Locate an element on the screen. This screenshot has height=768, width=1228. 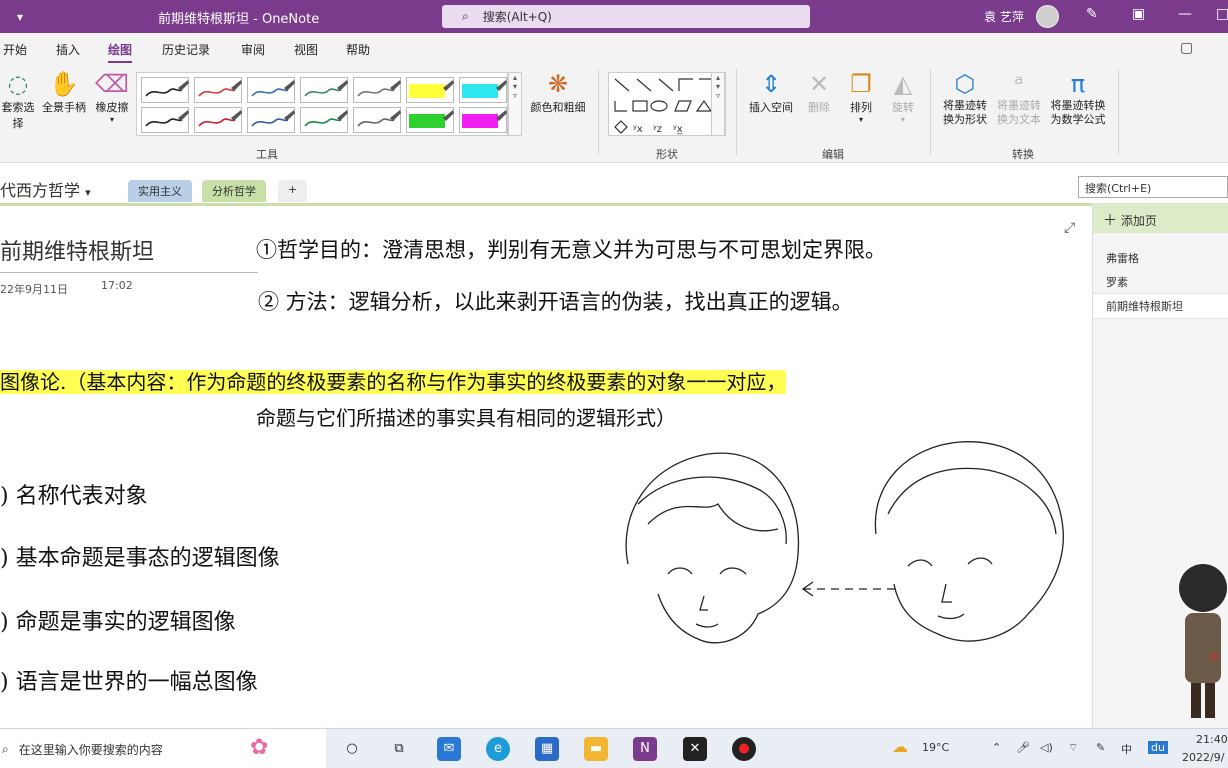
character-sticker-image: 中 is located at coordinates (1203, 641).